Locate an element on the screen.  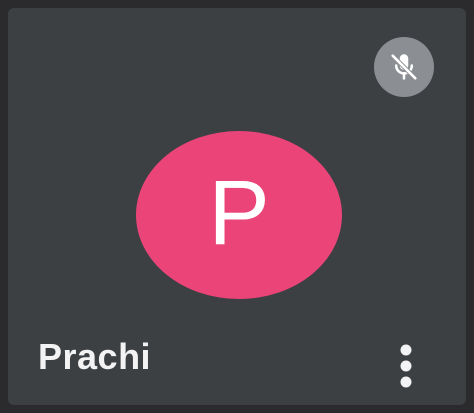
mic-muted-indicator is located at coordinates (404, 67).